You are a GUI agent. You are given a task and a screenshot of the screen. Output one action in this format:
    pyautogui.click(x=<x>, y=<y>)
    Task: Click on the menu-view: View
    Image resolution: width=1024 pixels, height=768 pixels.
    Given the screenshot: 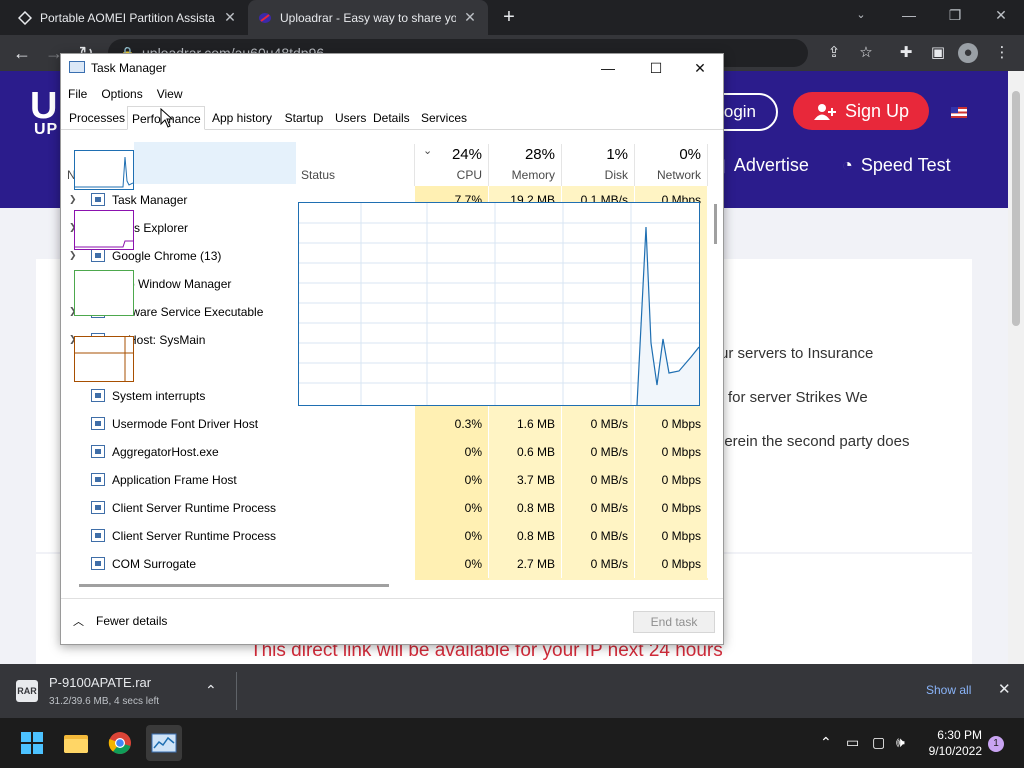 What is the action you would take?
    pyautogui.click(x=170, y=94)
    